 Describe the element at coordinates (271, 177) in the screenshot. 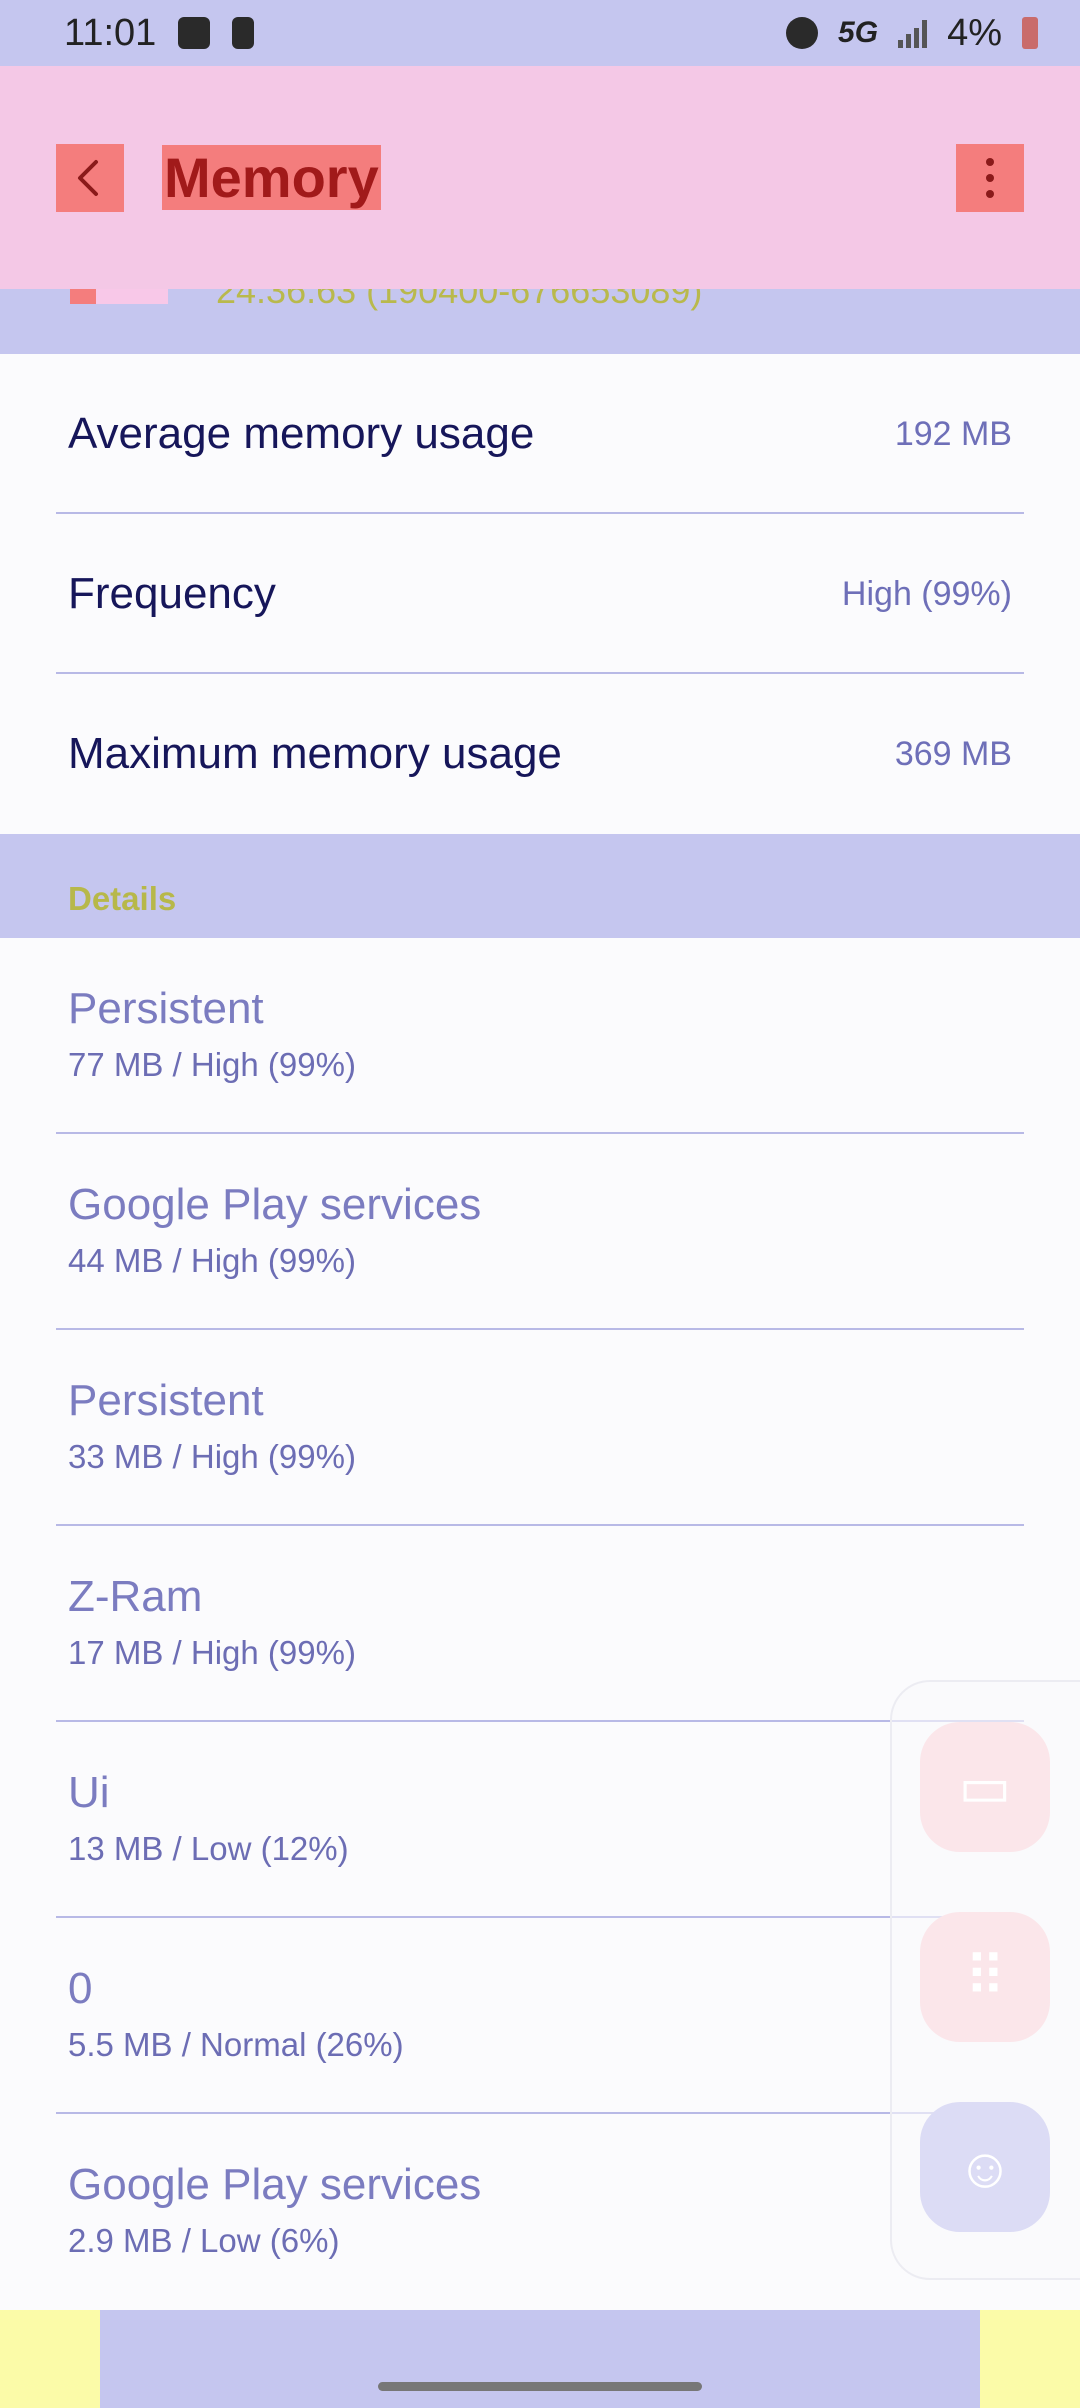

I see `page-title: Memory` at that location.